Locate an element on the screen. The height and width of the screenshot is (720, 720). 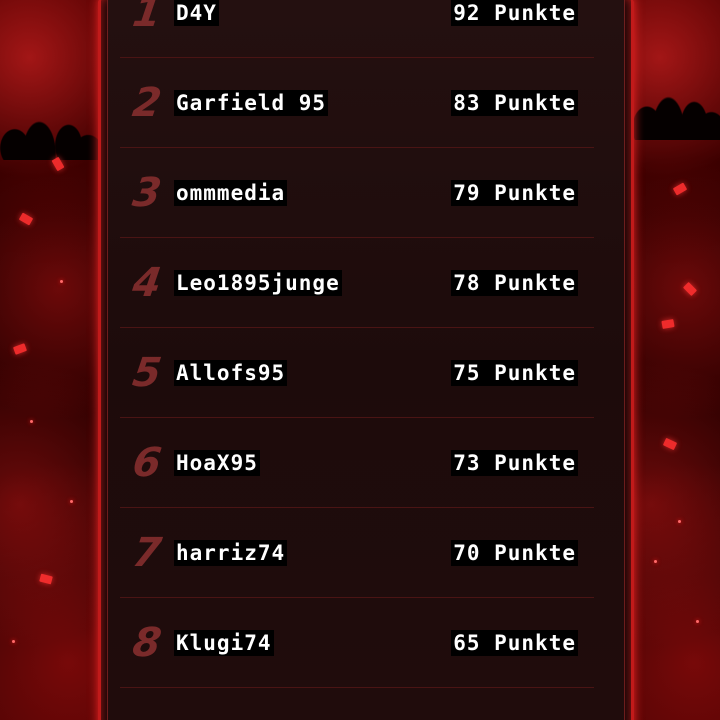
leaderboard-row: 2 Garfield 95 83 Punkte is located at coordinates (357, 103).